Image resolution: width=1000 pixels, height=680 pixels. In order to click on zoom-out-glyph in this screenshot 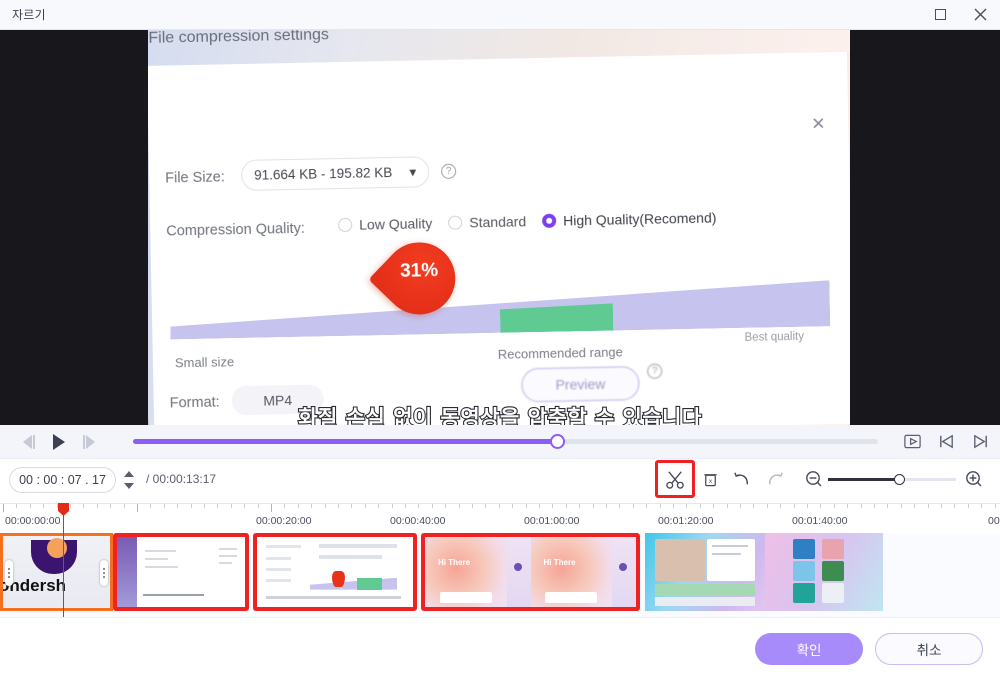, I will do `click(814, 479)`.